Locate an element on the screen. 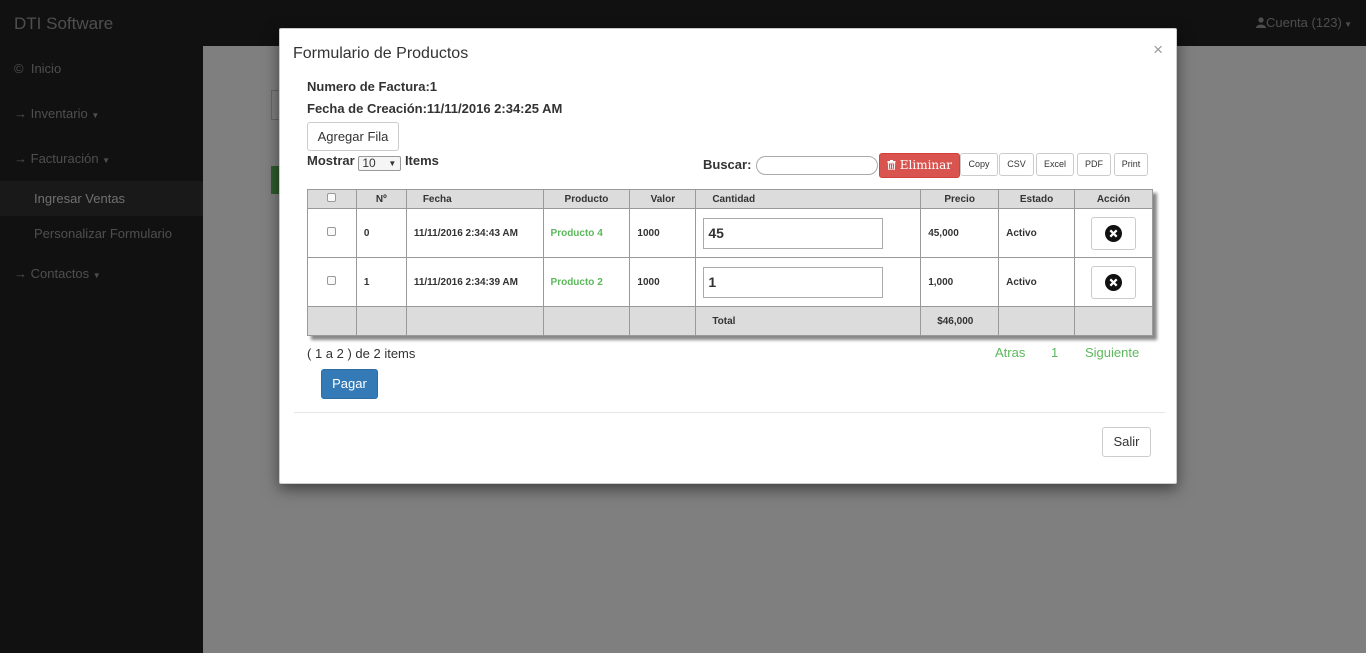  cell-product: Producto 4 is located at coordinates (586, 233).